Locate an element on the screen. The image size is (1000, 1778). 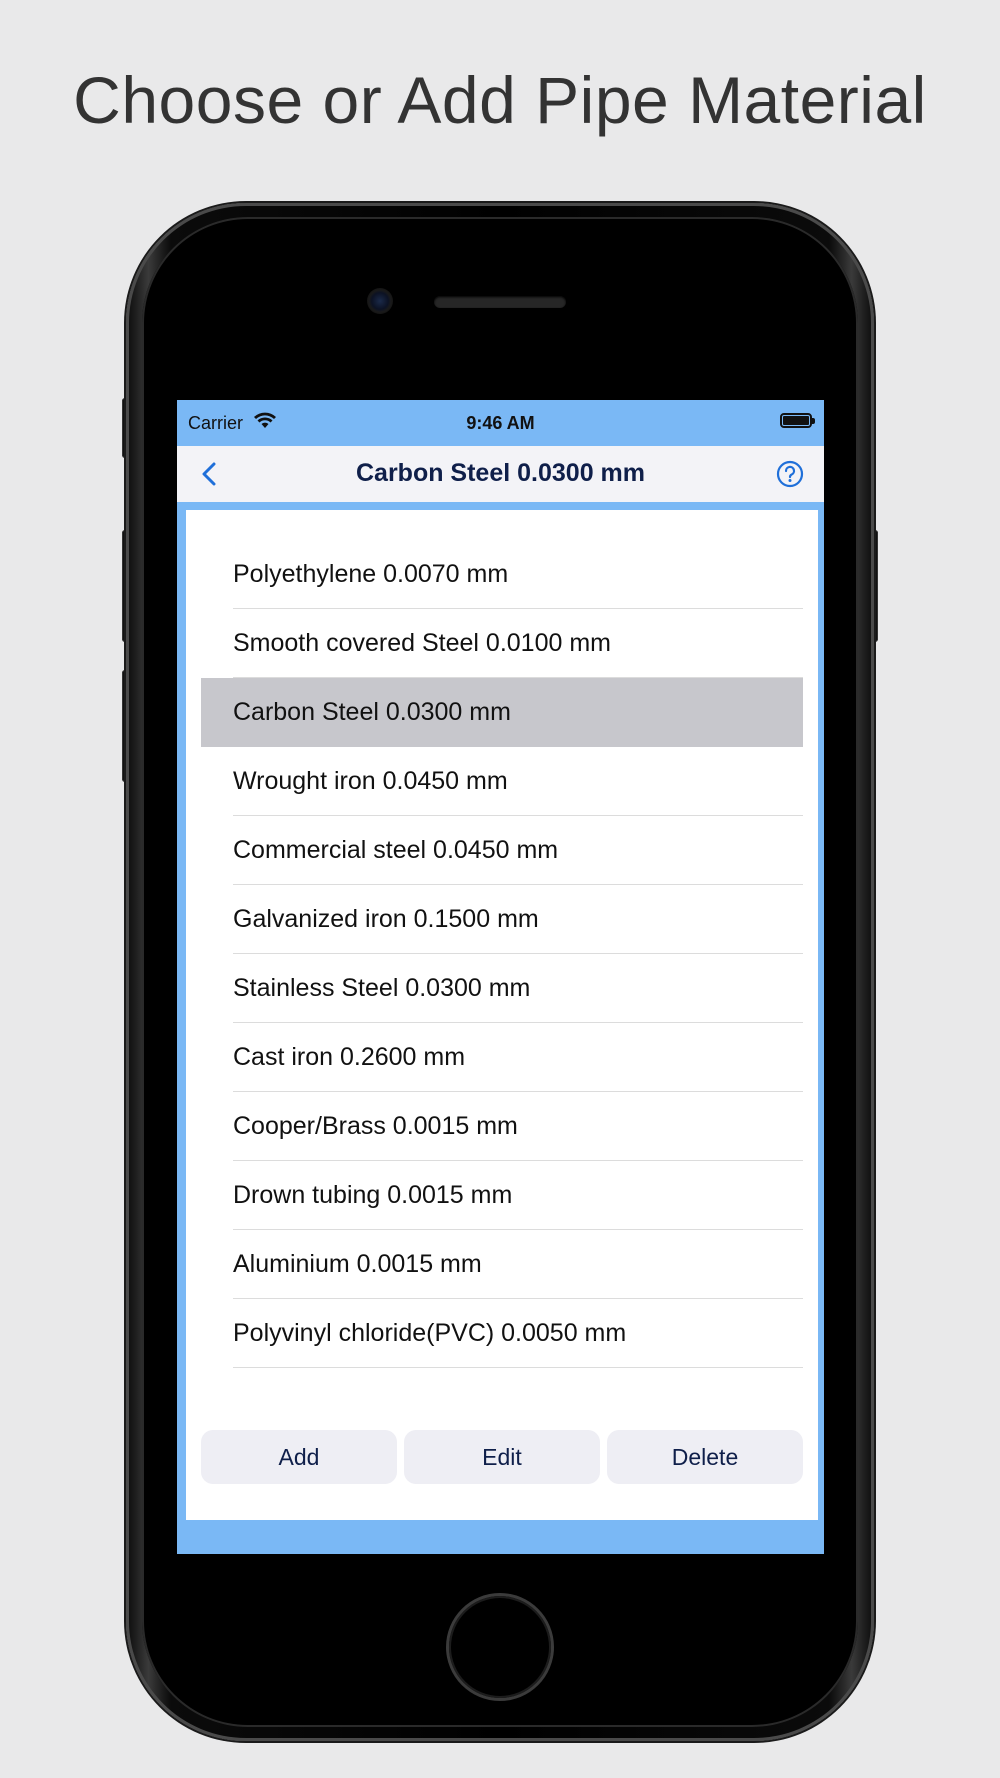
status-time: 9:46 AM is located at coordinates (500, 423).